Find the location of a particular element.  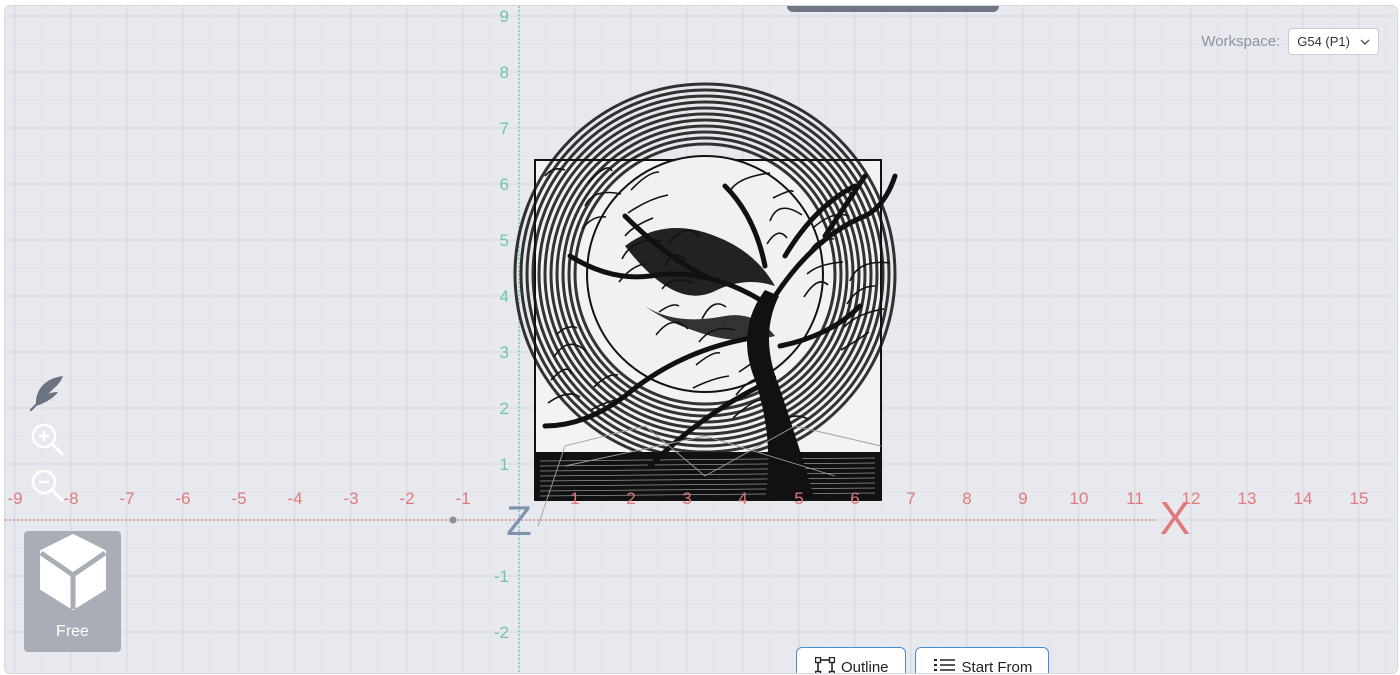

y-tick-label: 9 is located at coordinates (504, 16).